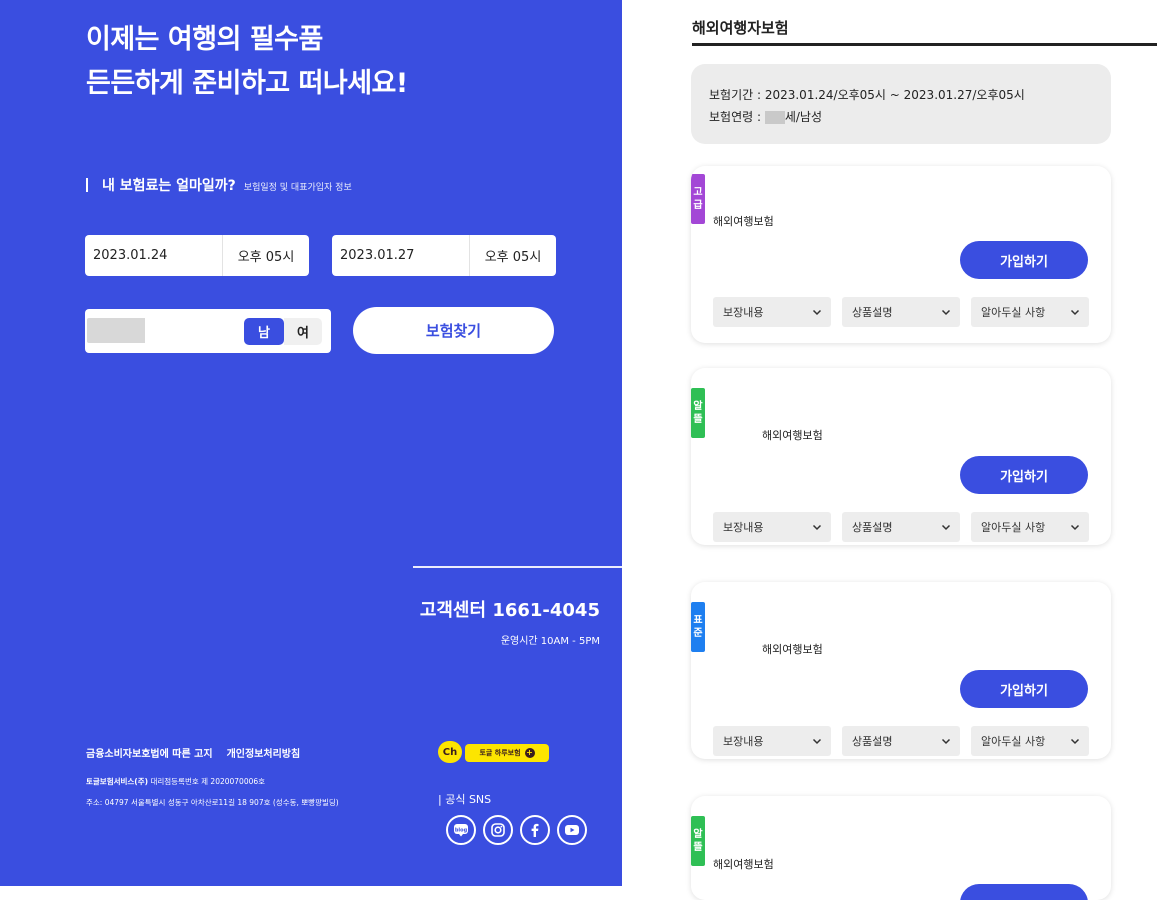 This screenshot has width=1161, height=900. I want to click on instagram-icon, so click(498, 830).